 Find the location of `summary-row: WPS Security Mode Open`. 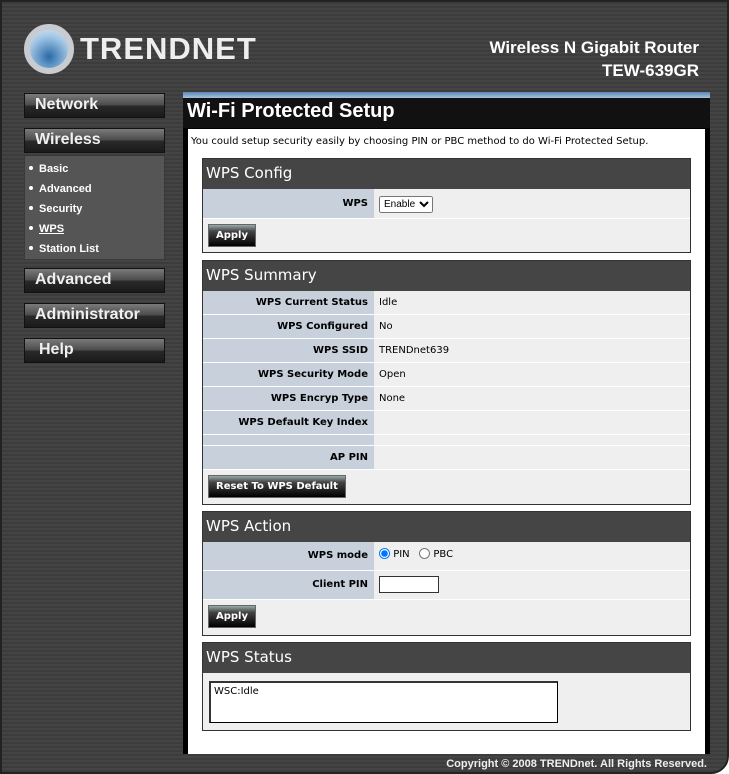

summary-row: WPS Security Mode Open is located at coordinates (446, 375).